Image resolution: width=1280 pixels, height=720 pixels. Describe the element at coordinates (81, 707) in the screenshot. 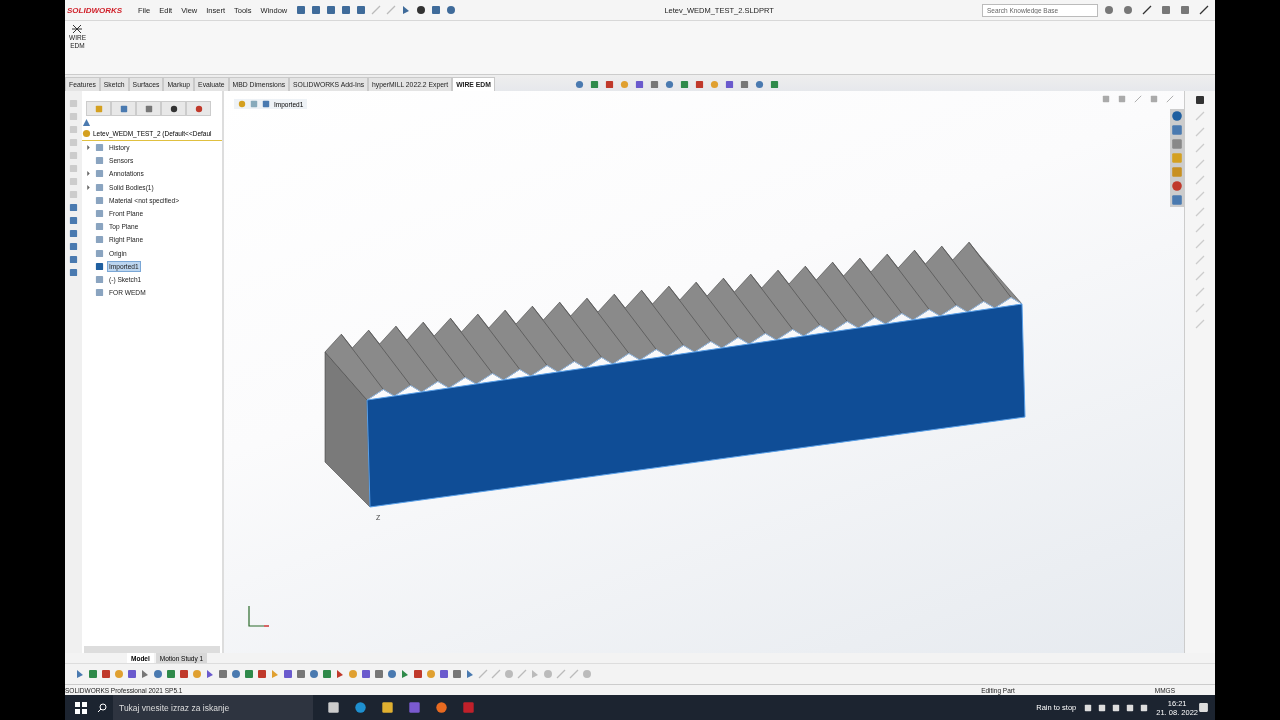

I see `windows-start-icon` at that location.